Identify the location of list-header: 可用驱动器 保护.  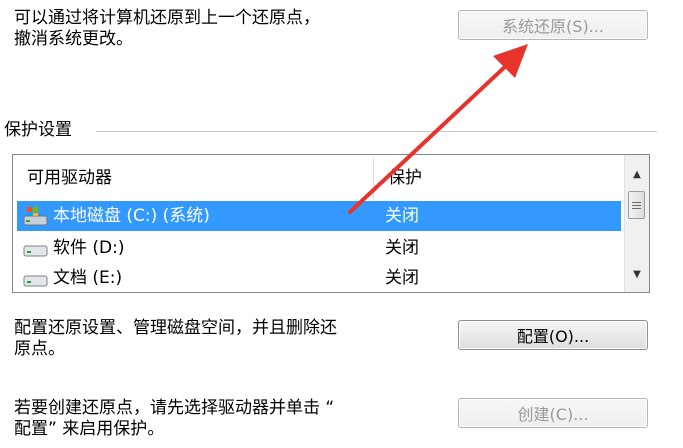
(319, 178).